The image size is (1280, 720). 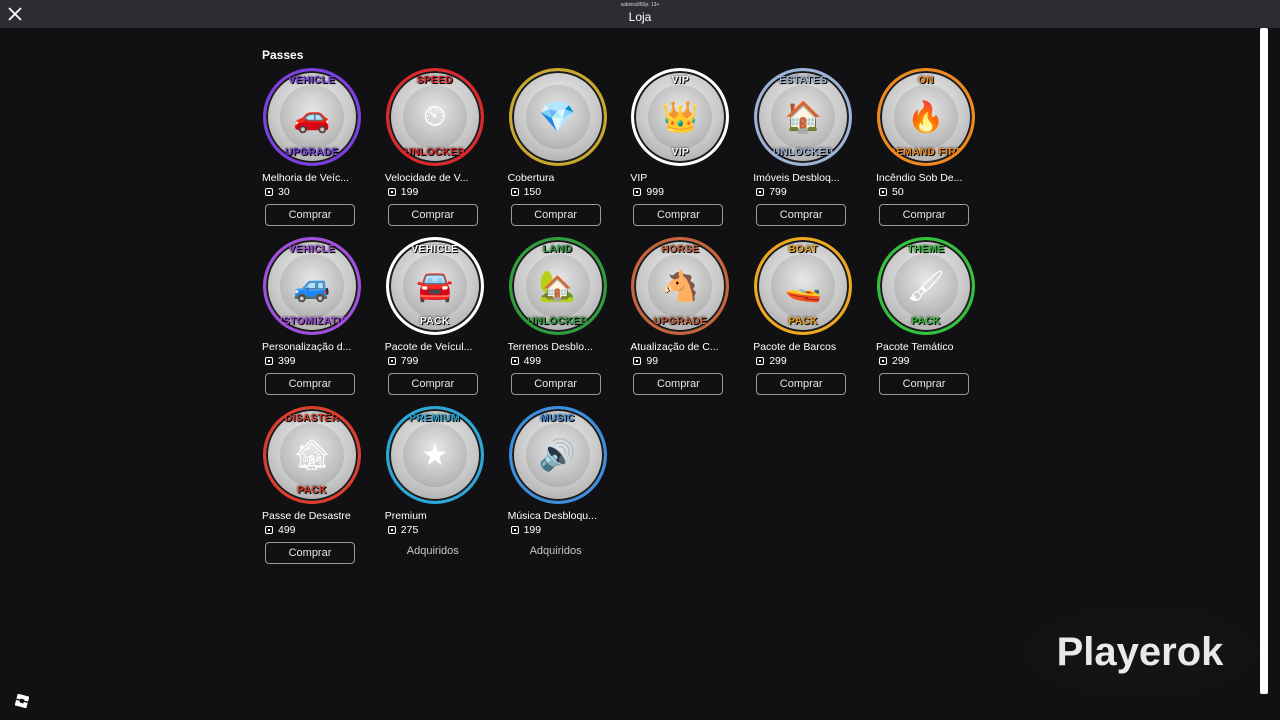 I want to click on pass-price: 299, so click(x=778, y=361).